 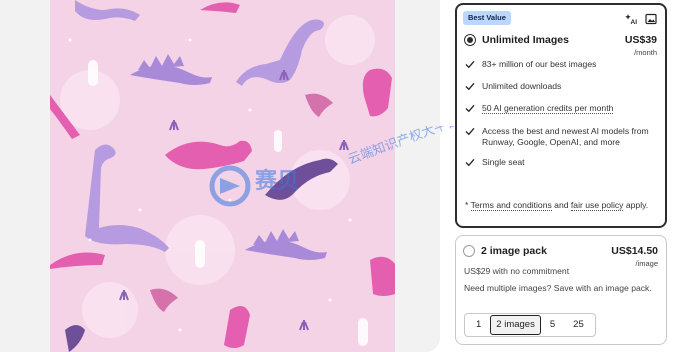 What do you see at coordinates (634, 22) in the screenshot?
I see `svg-text: AI` at bounding box center [634, 22].